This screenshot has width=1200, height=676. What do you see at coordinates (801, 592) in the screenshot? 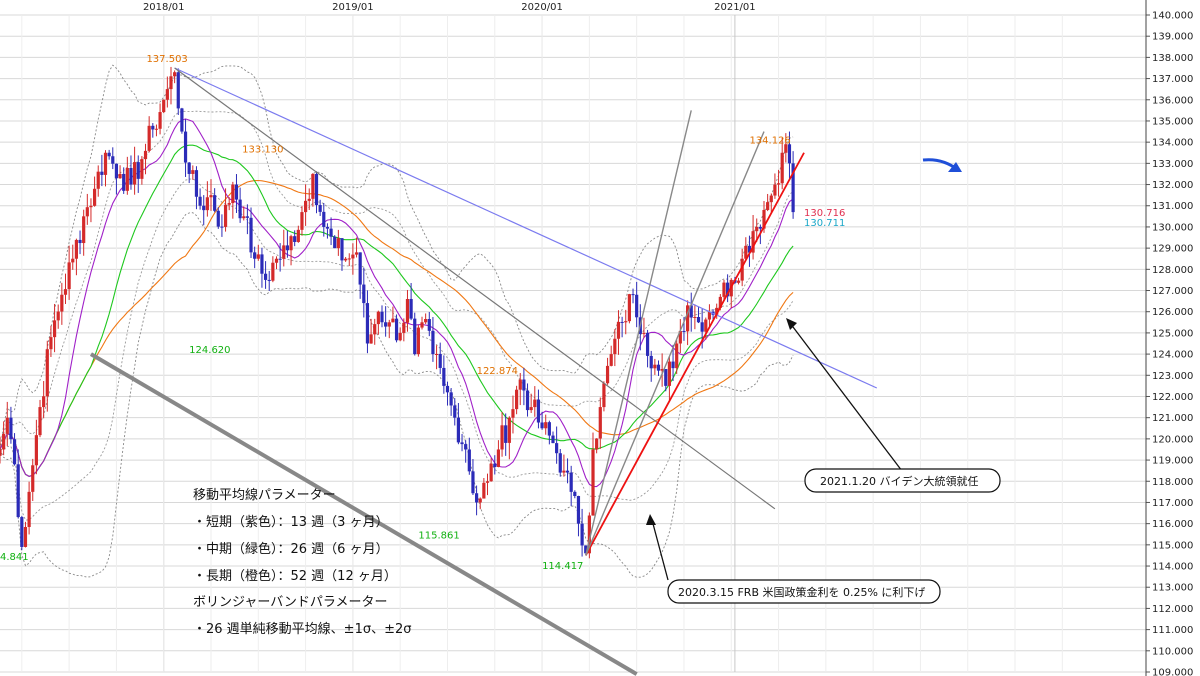
I see `callout-frb-text: 2020.3.15 FRB 米国政策金利を 0.25% に利下げ` at bounding box center [801, 592].